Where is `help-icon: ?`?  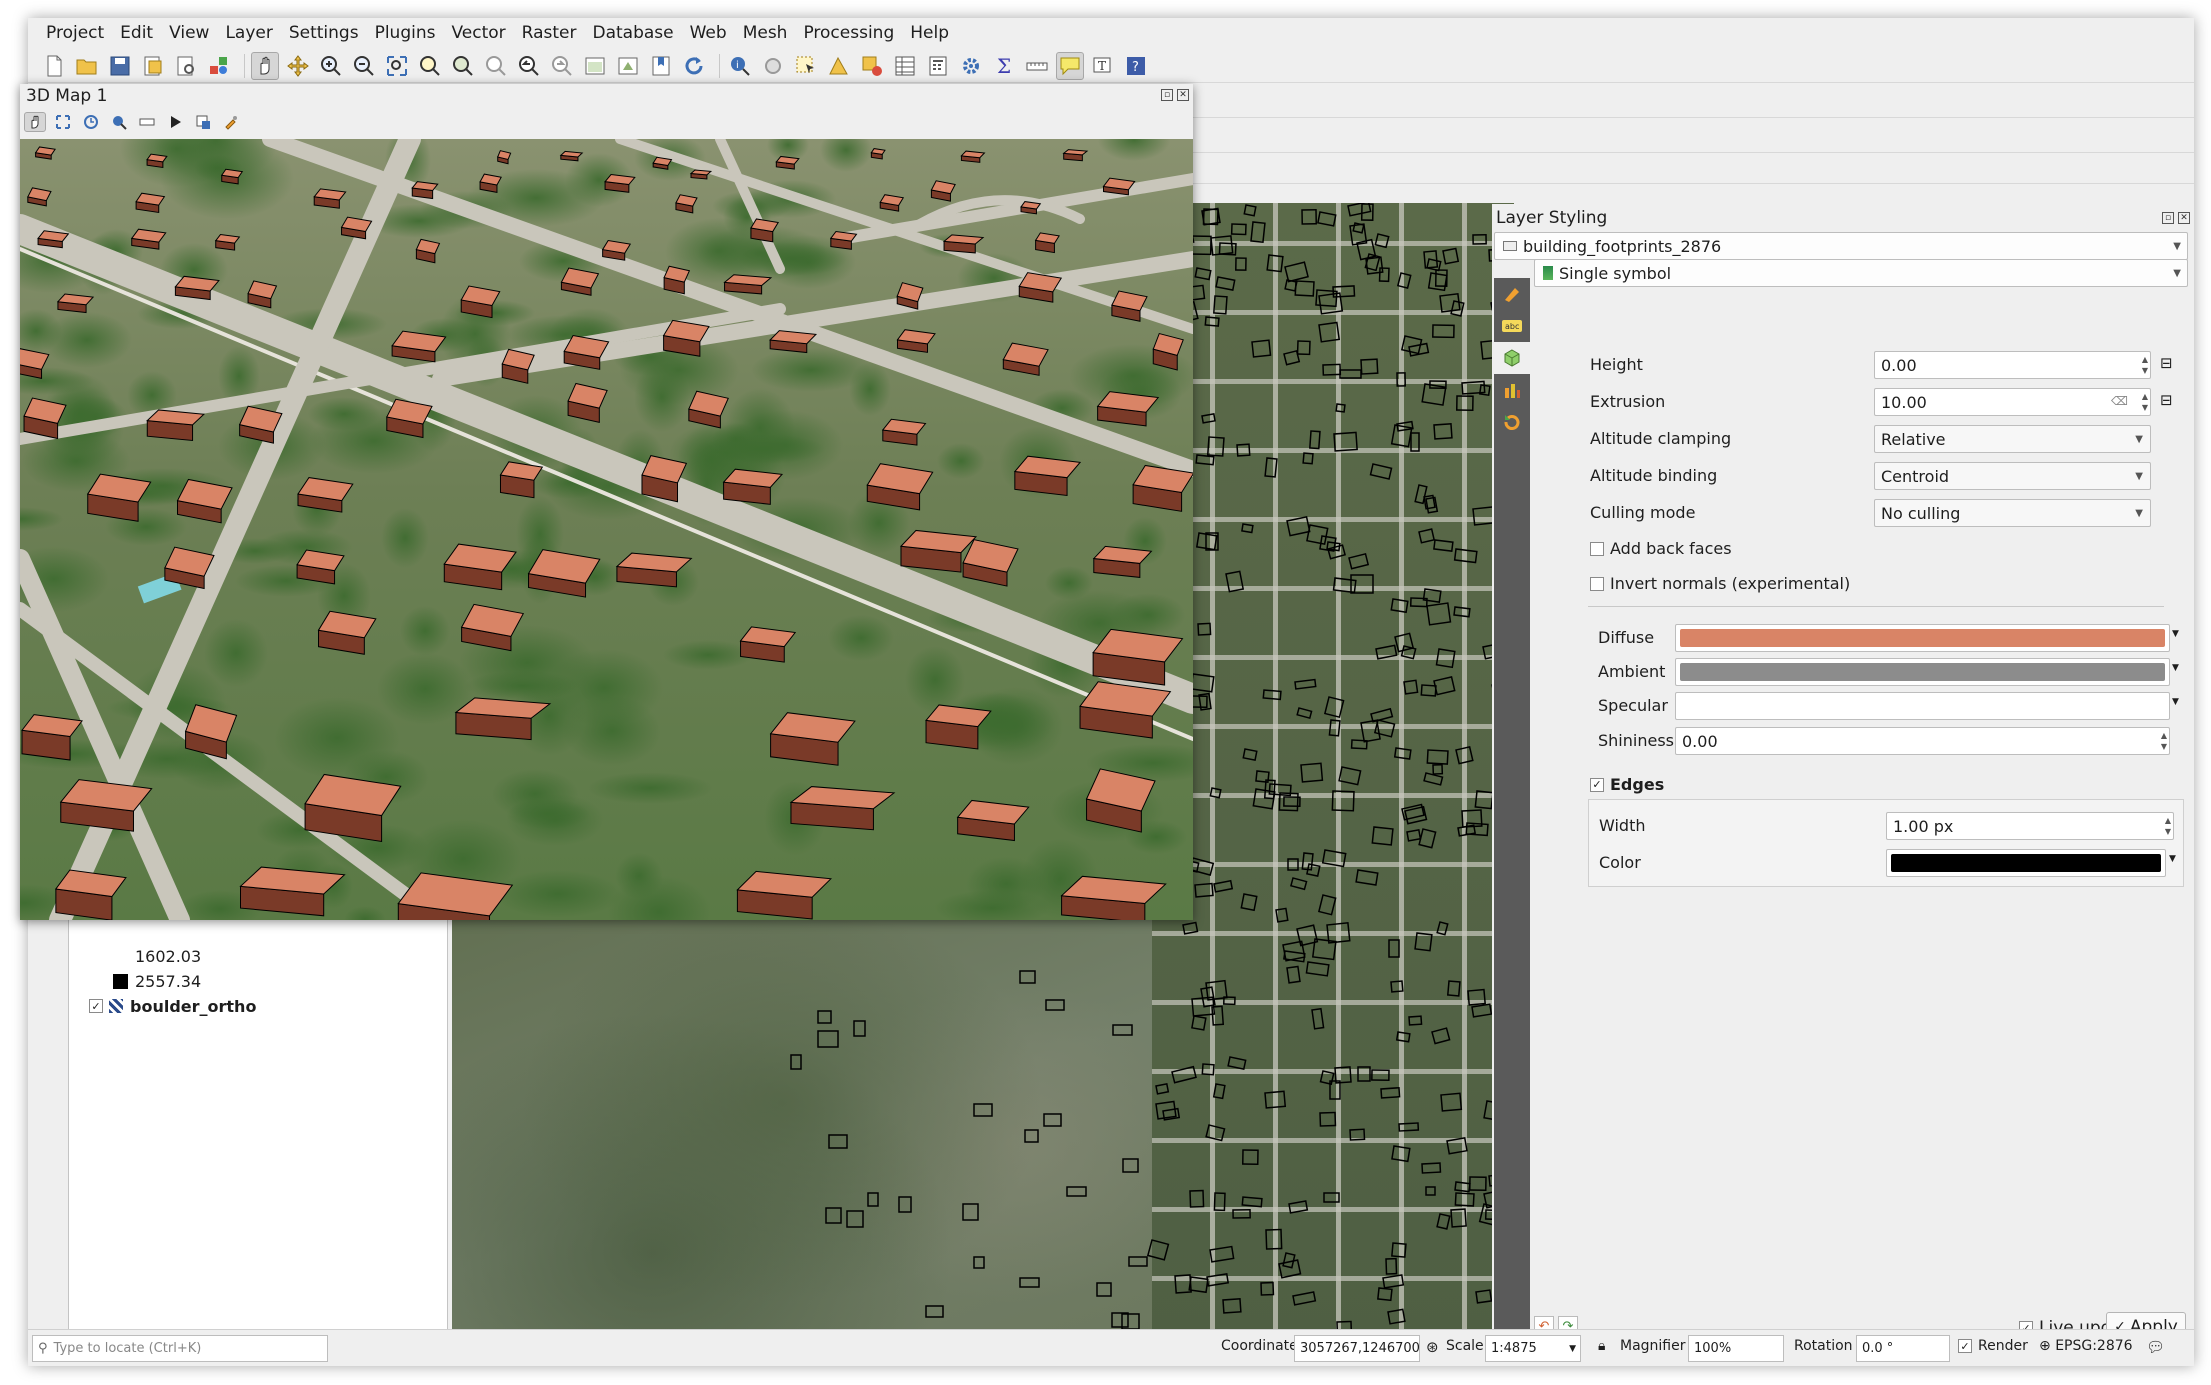
help-icon: ? is located at coordinates (1136, 66).